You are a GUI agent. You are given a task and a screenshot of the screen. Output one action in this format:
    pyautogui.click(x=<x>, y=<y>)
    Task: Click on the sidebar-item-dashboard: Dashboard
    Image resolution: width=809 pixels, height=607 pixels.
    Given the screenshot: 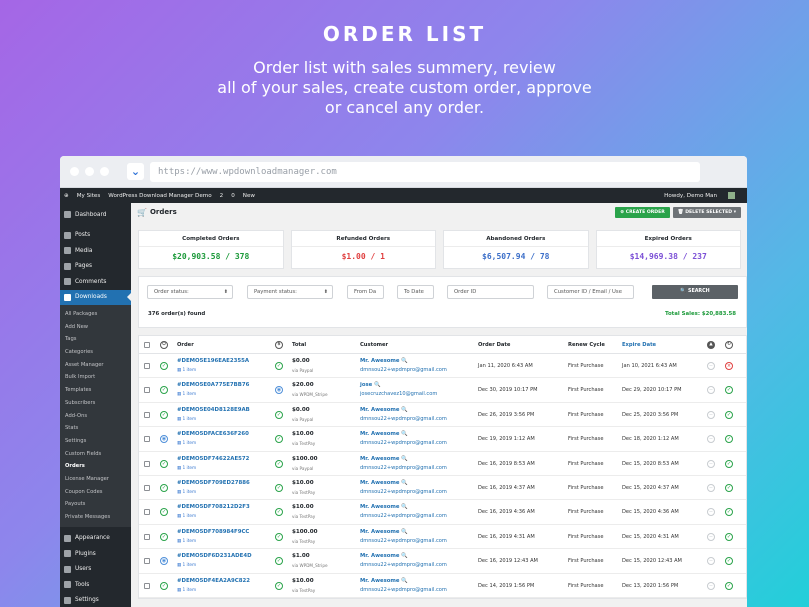 What is the action you would take?
    pyautogui.click(x=95, y=215)
    